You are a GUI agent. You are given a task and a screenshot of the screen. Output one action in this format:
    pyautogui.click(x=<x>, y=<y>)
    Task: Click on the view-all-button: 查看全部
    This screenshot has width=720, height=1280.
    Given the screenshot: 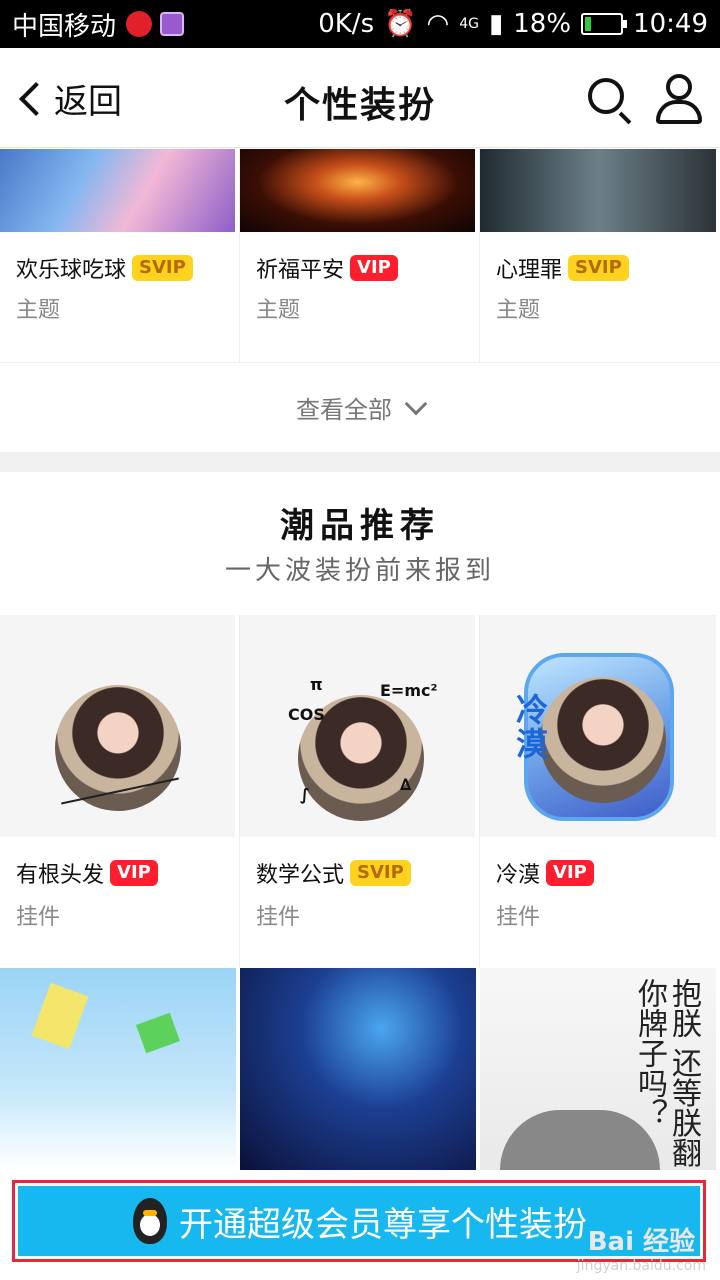 What is the action you would take?
    pyautogui.click(x=360, y=407)
    